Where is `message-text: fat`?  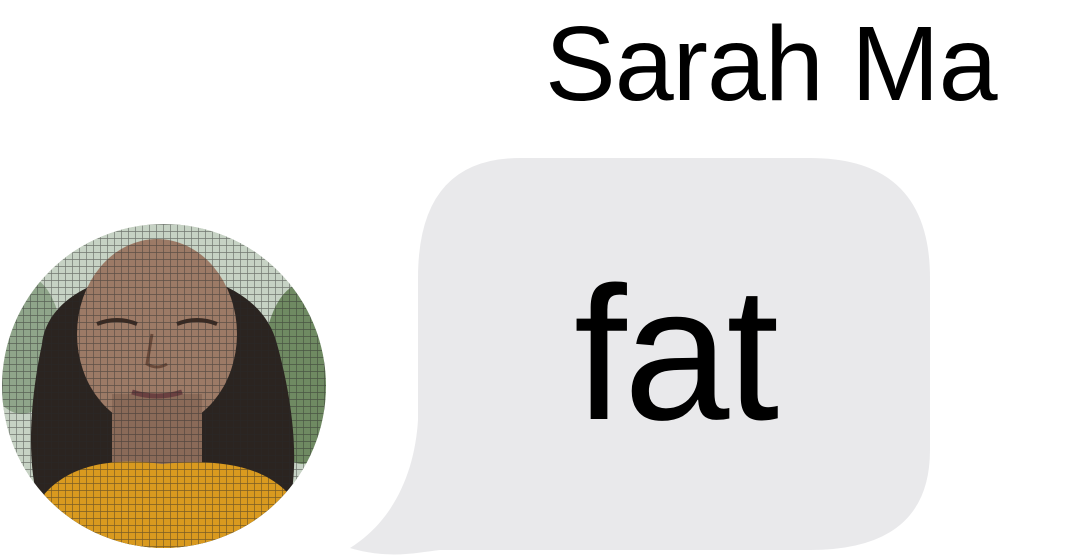 message-text: fat is located at coordinates (676, 354).